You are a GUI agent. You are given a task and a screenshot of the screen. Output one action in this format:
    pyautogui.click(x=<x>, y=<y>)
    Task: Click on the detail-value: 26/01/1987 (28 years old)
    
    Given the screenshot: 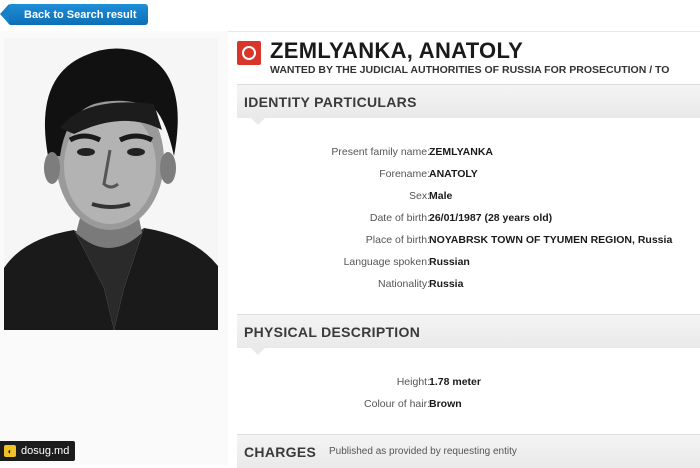 What is the action you would take?
    pyautogui.click(x=491, y=218)
    